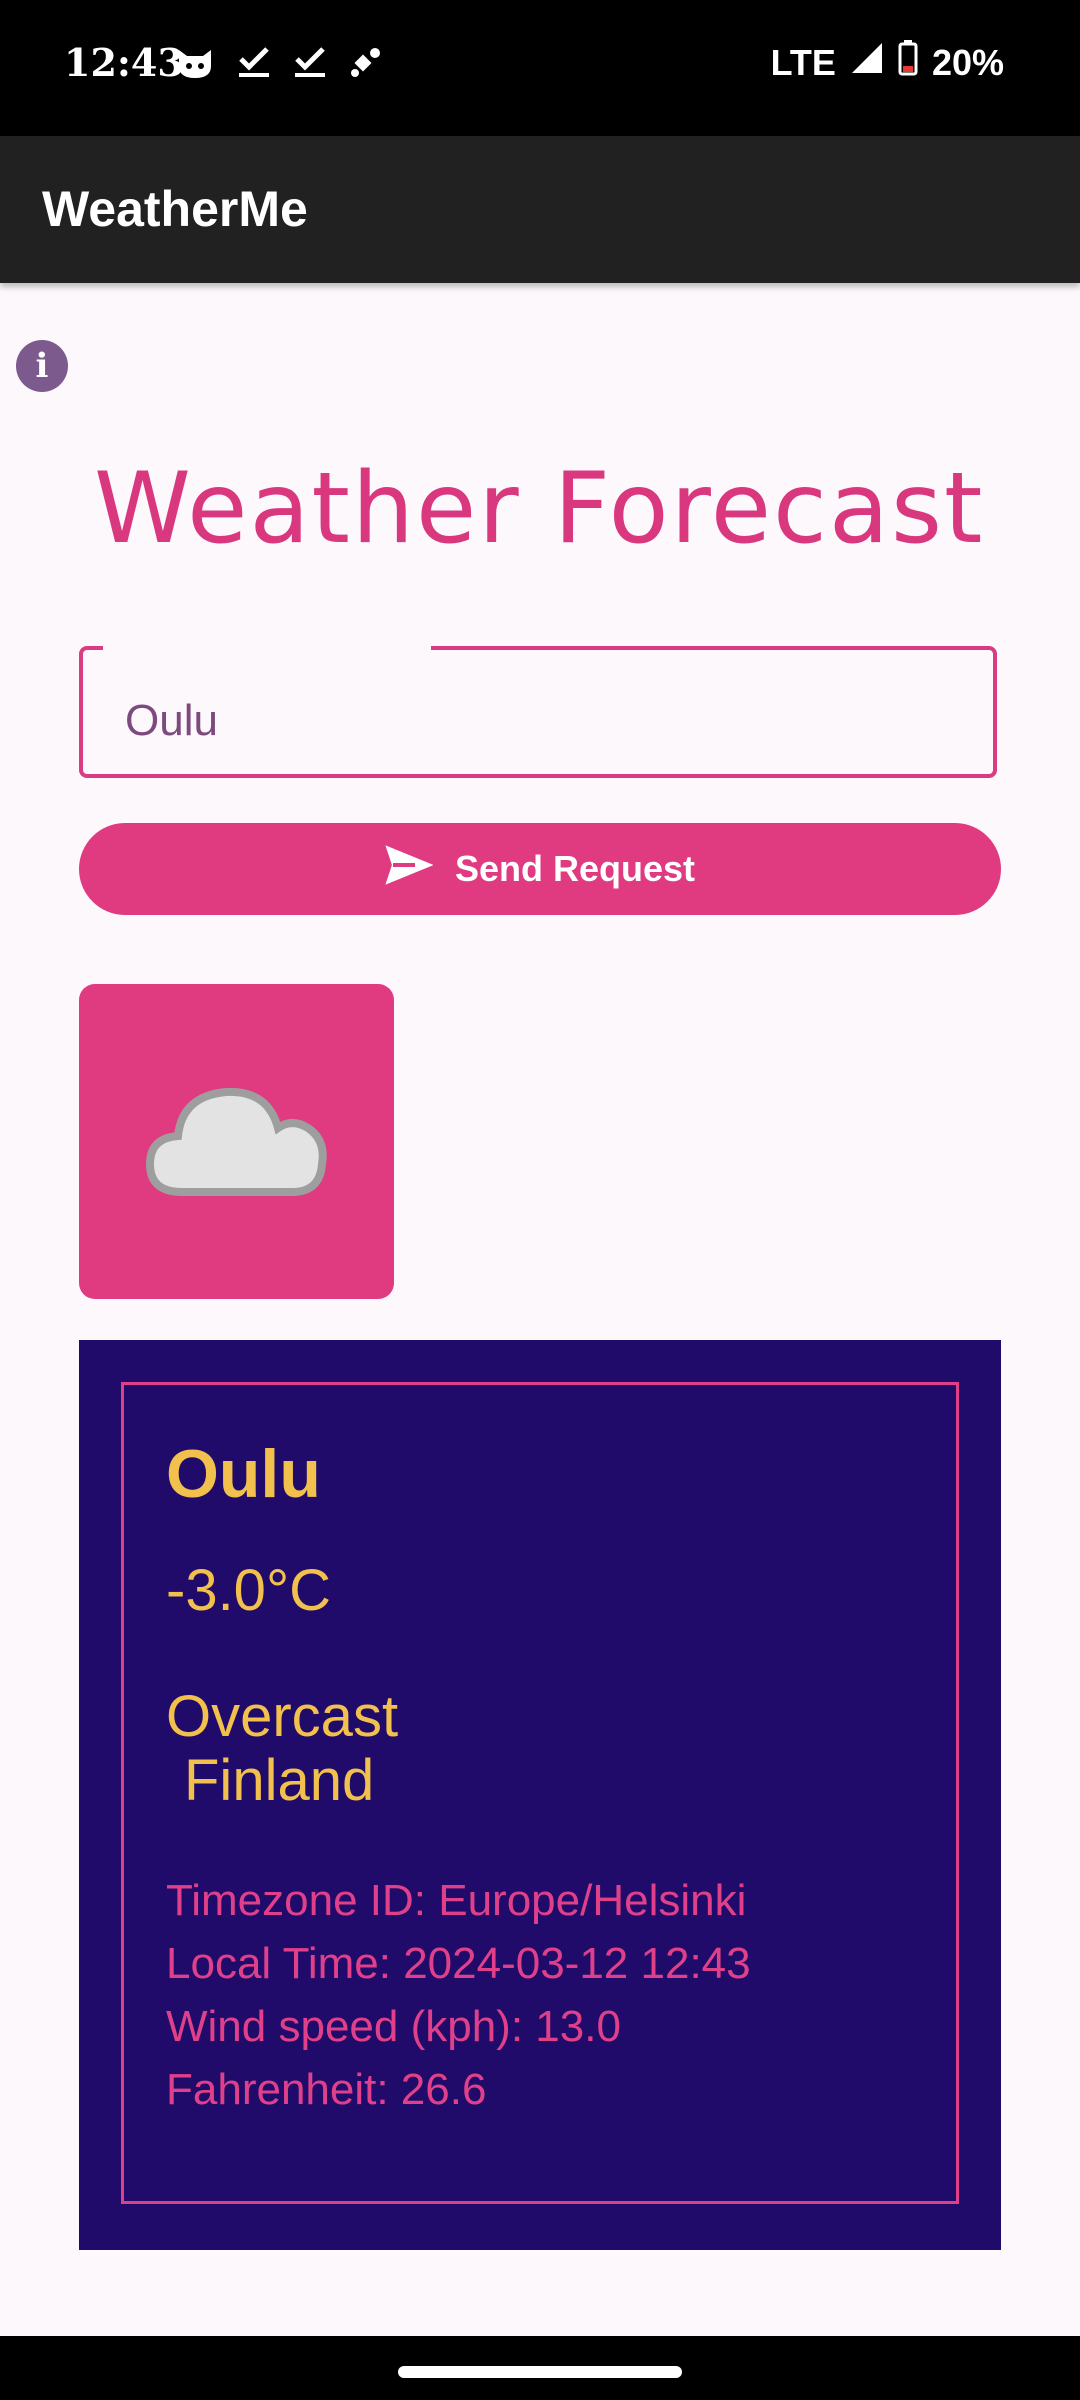 This screenshot has width=1080, height=2400. What do you see at coordinates (967, 62) in the screenshot?
I see `battery-percent: 20%` at bounding box center [967, 62].